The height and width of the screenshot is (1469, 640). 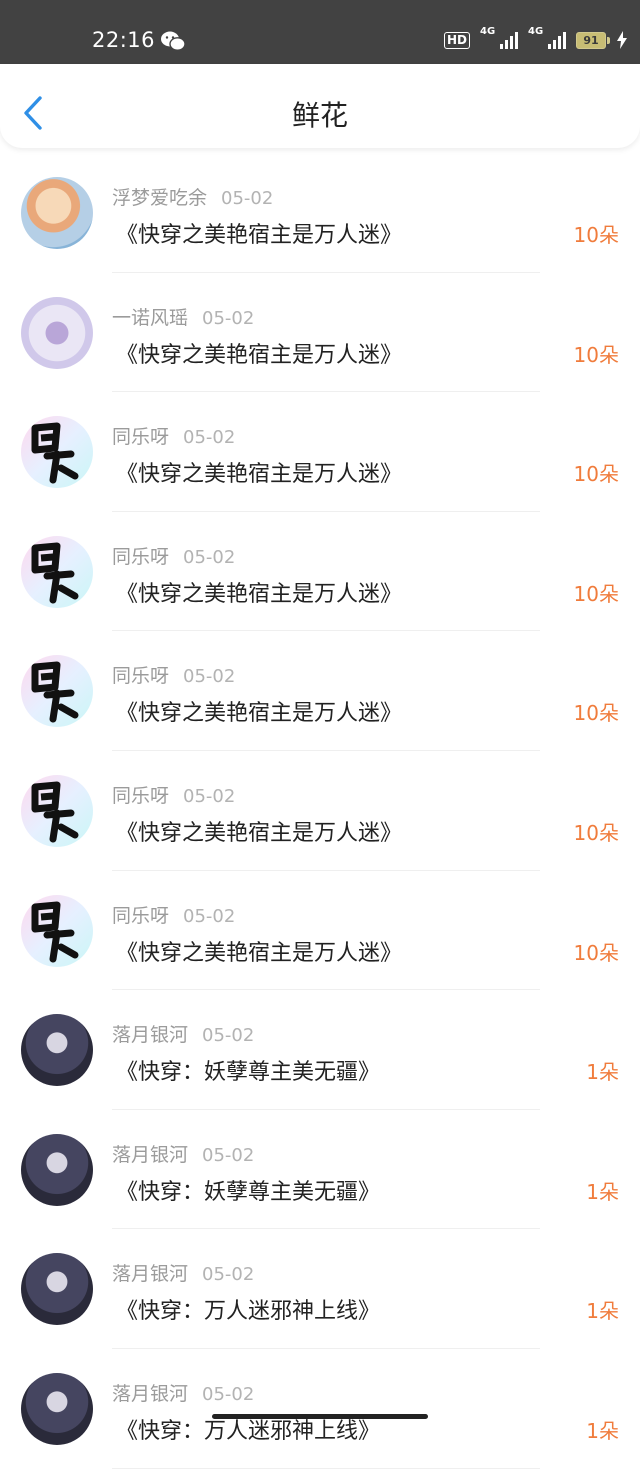 I want to click on status-time: 22:16, so click(x=124, y=40).